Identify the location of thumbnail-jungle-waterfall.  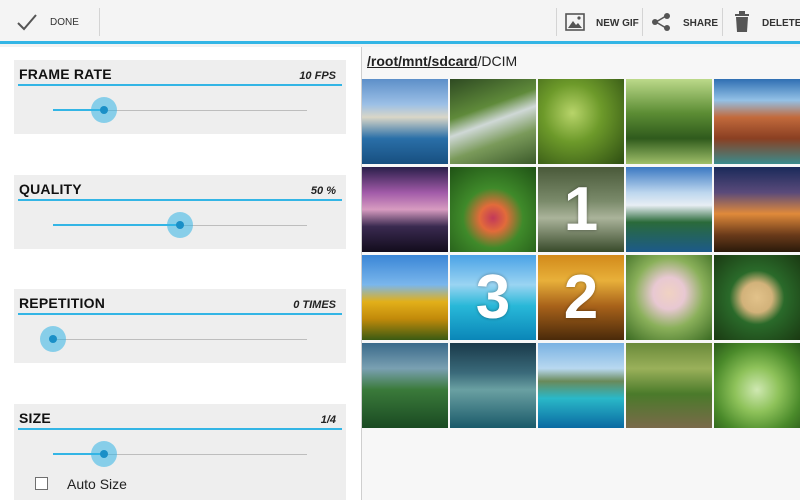
(405, 385).